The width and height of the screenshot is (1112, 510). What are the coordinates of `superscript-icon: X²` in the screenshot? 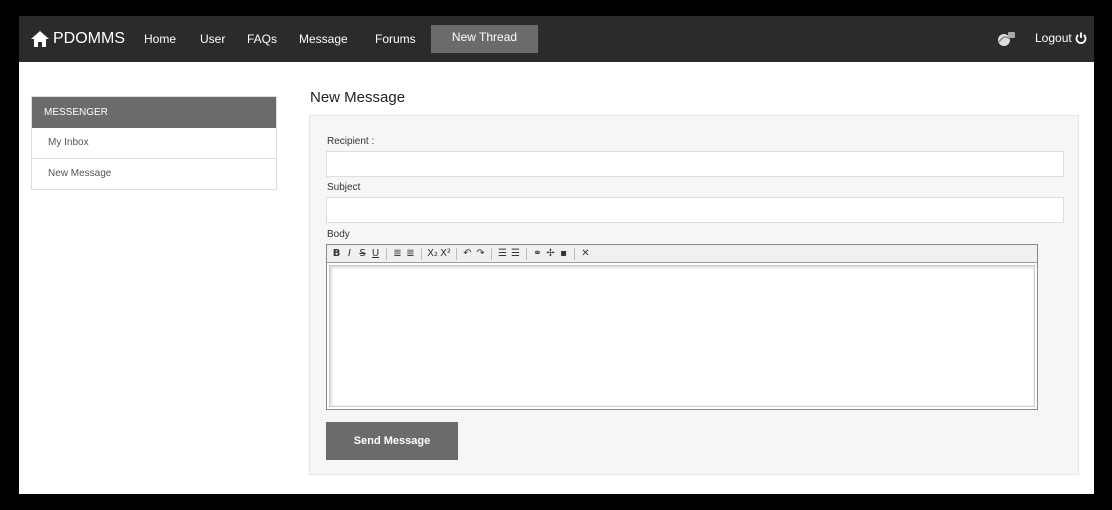 It's located at (445, 254).